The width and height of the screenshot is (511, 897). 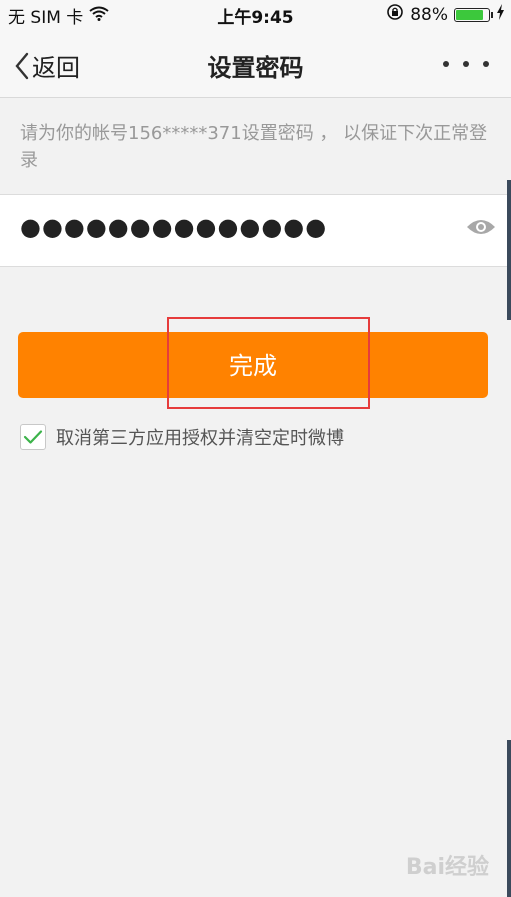 I want to click on back-button: 返回, so click(x=47, y=65).